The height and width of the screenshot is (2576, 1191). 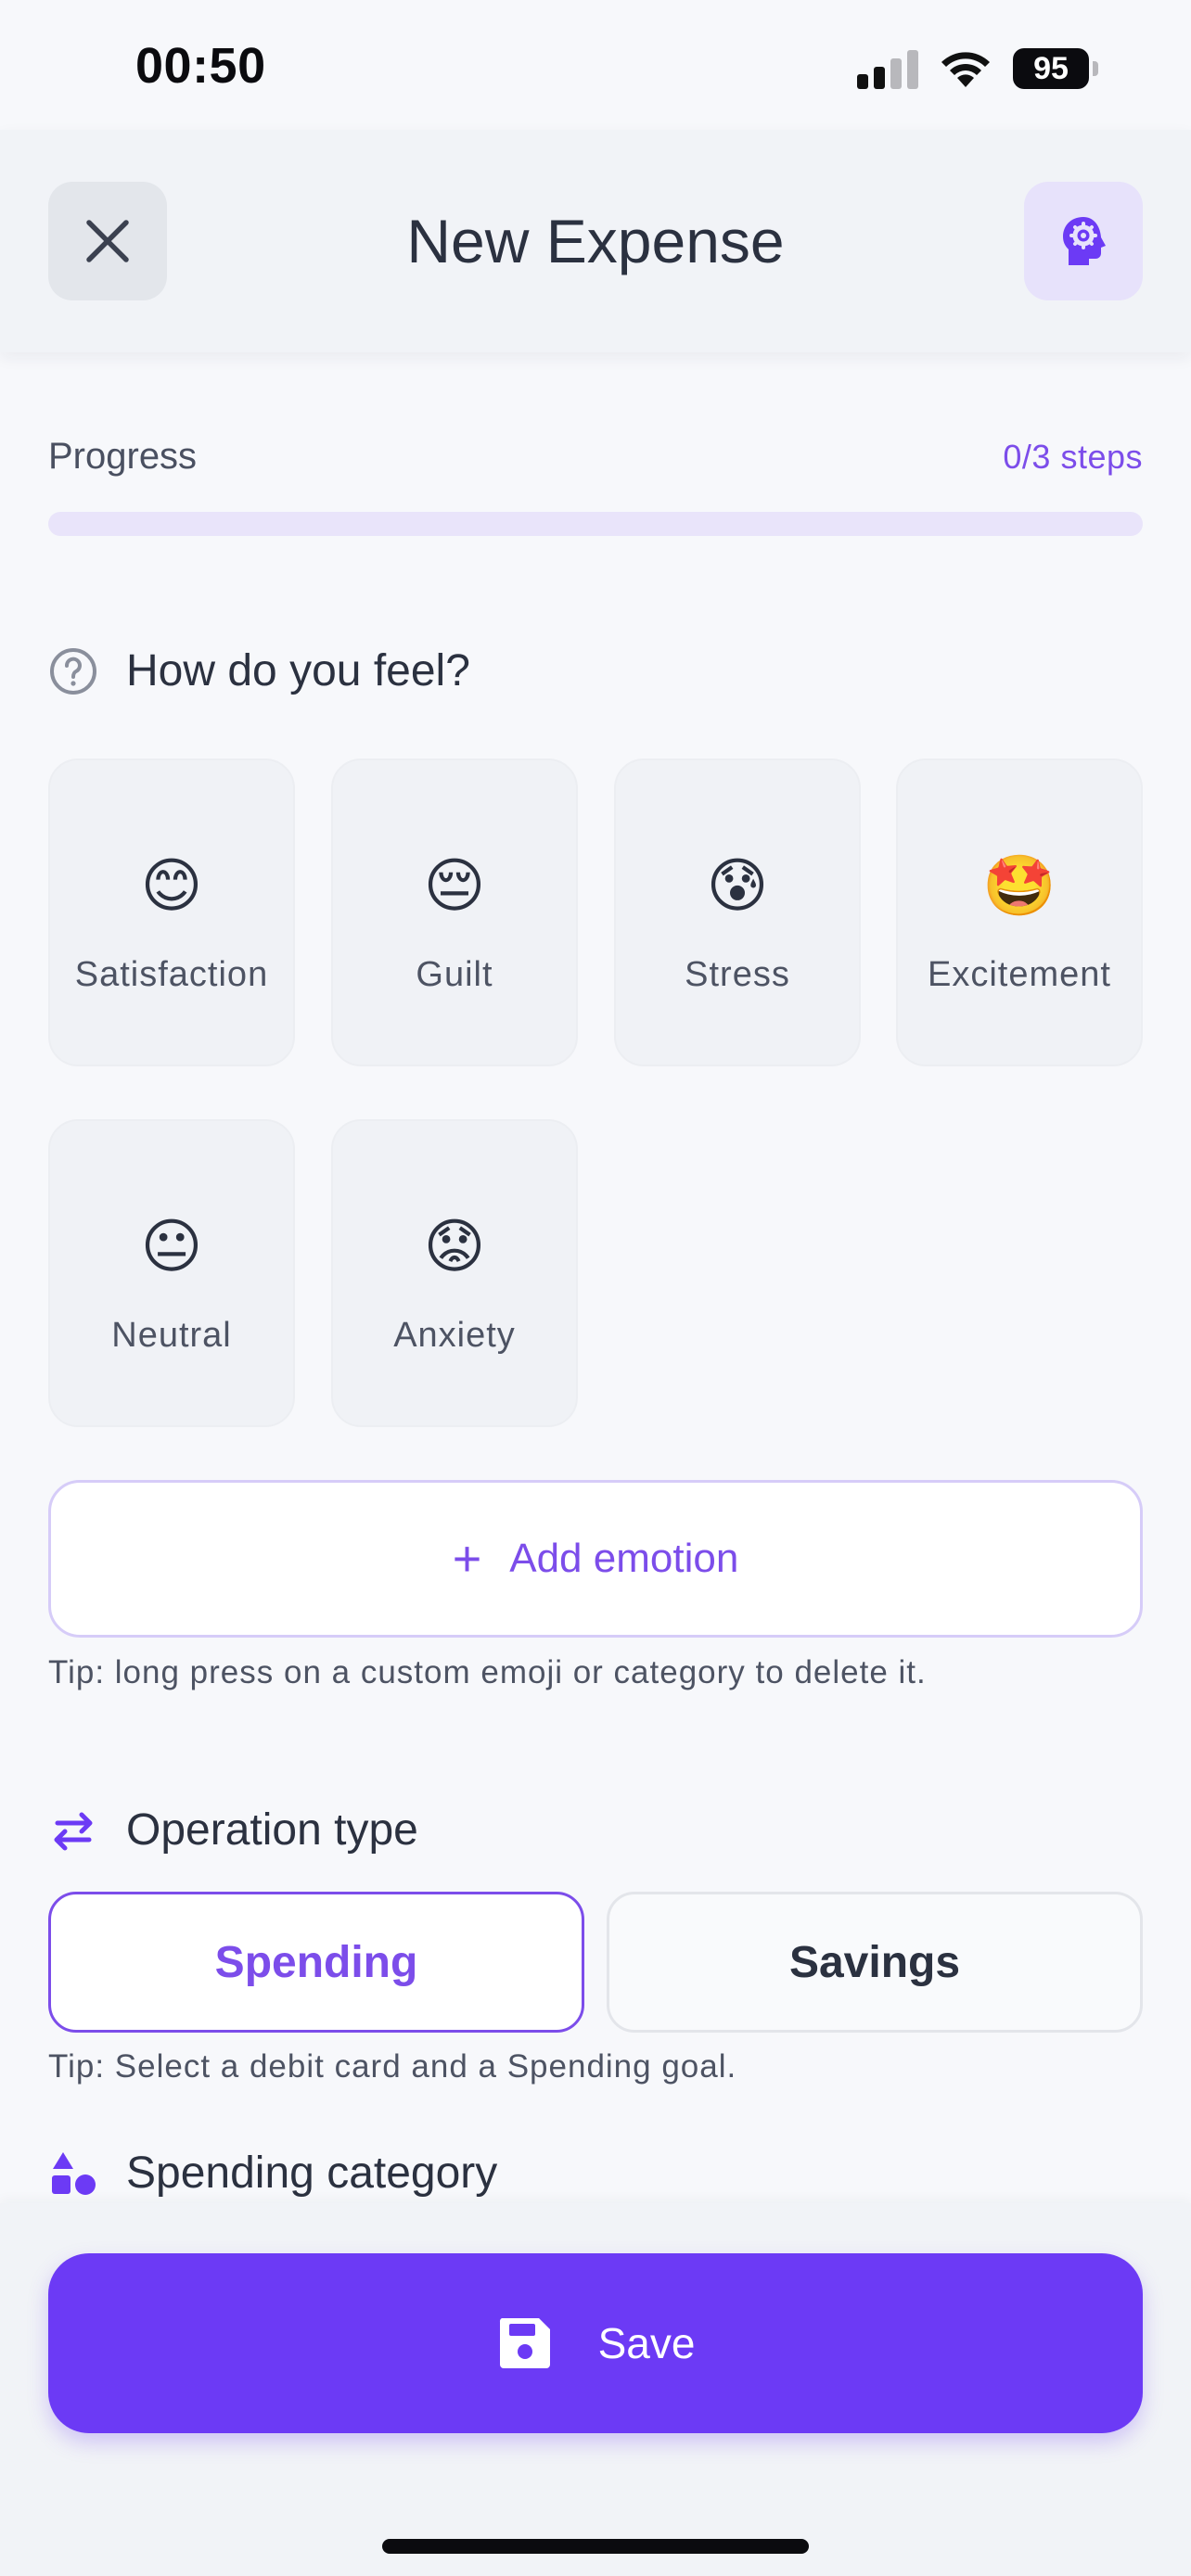 I want to click on emoji-icon: 😐, so click(x=171, y=1247).